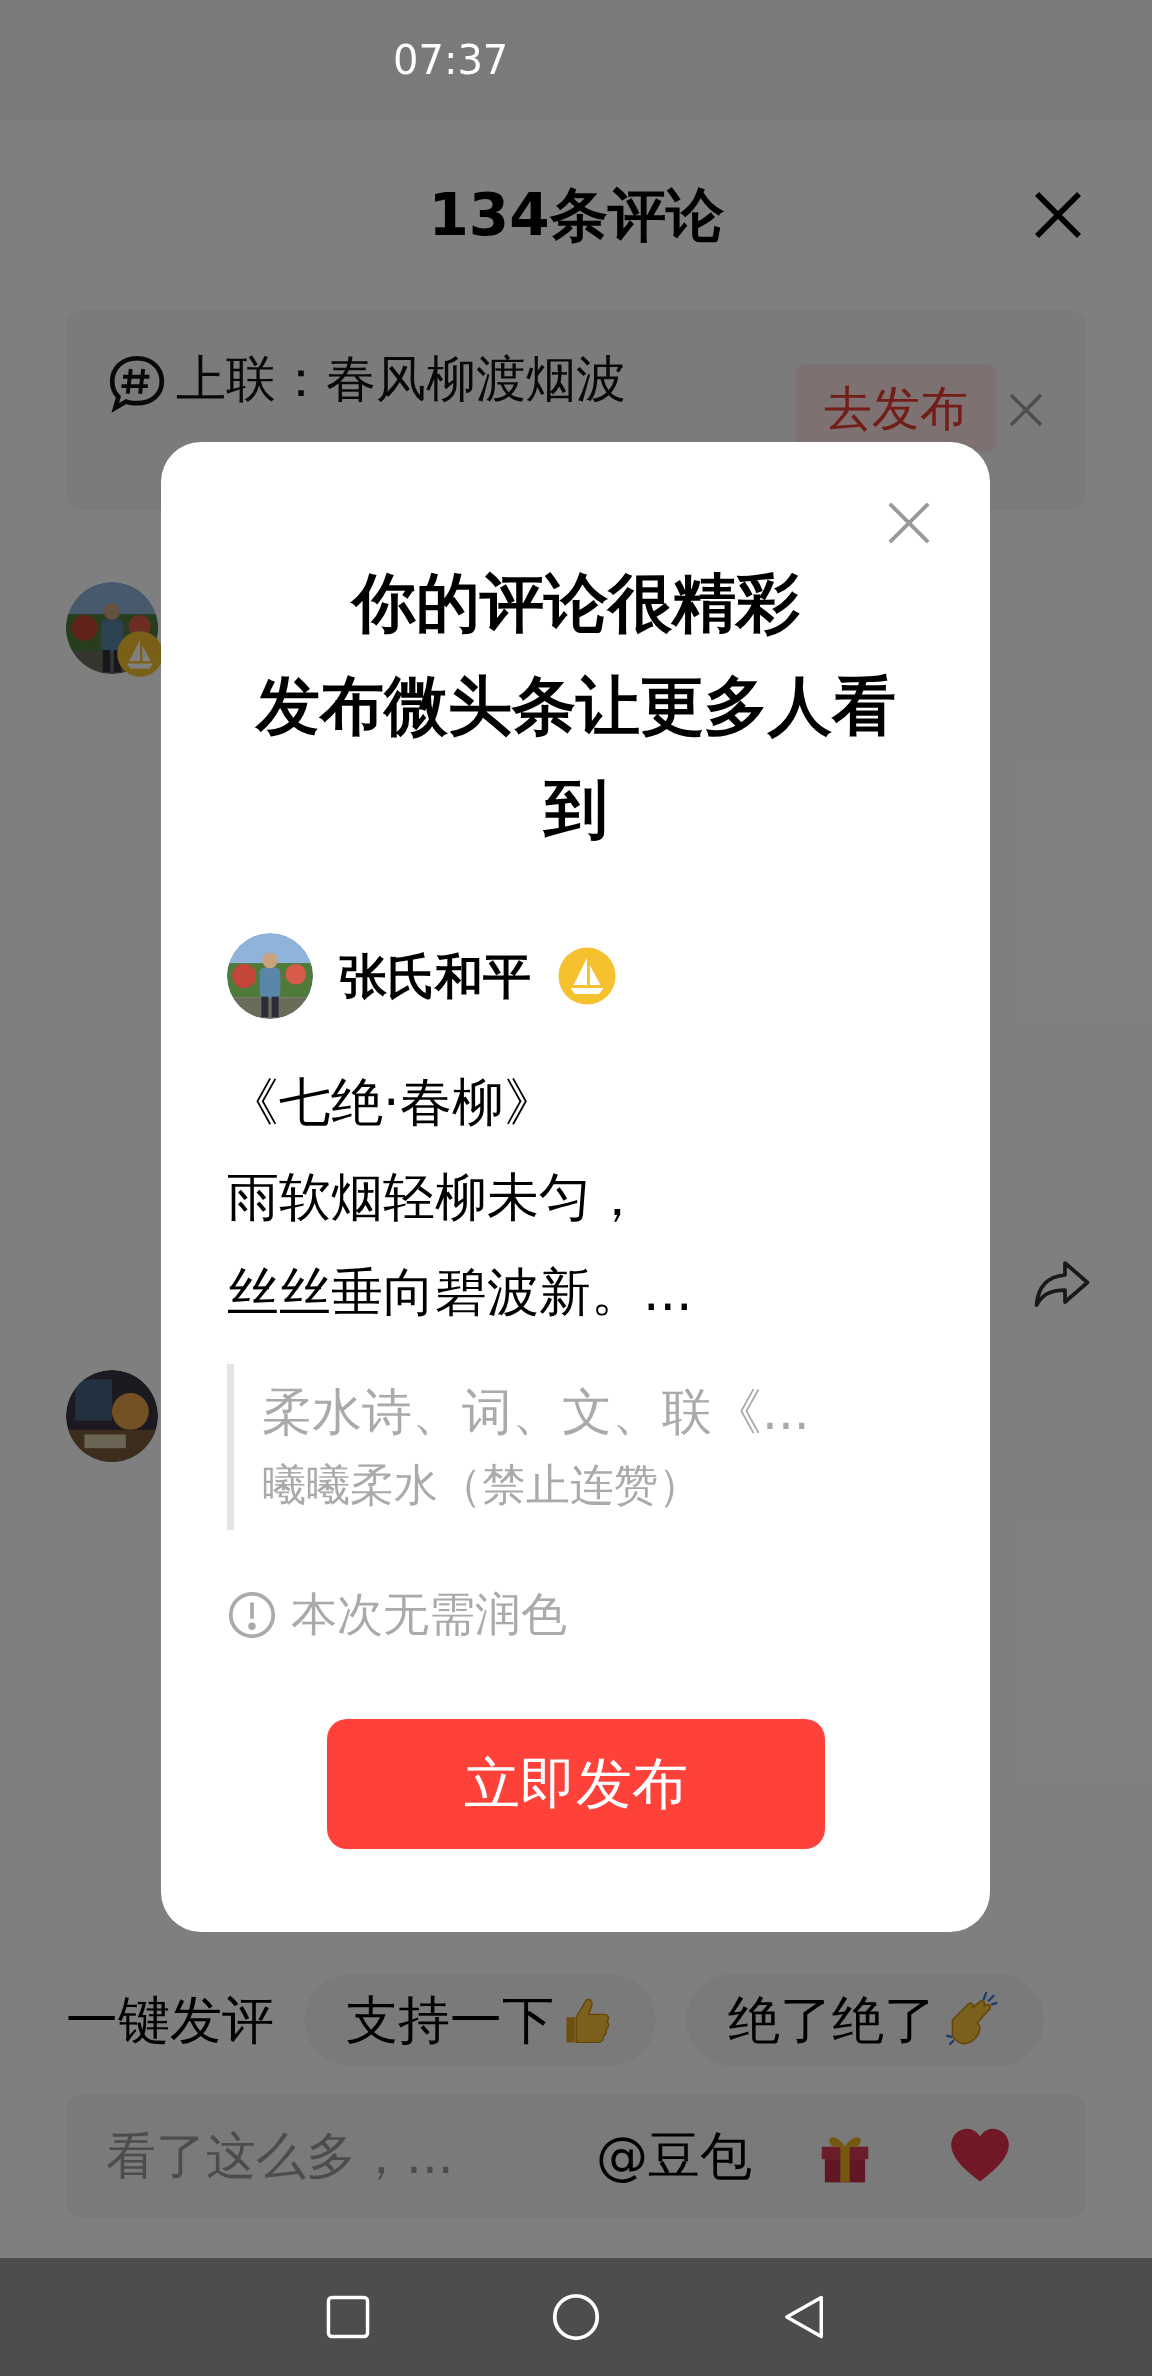 The image size is (1152, 2376). Describe the element at coordinates (674, 2156) in the screenshot. I see `mention-button: @豆包` at that location.